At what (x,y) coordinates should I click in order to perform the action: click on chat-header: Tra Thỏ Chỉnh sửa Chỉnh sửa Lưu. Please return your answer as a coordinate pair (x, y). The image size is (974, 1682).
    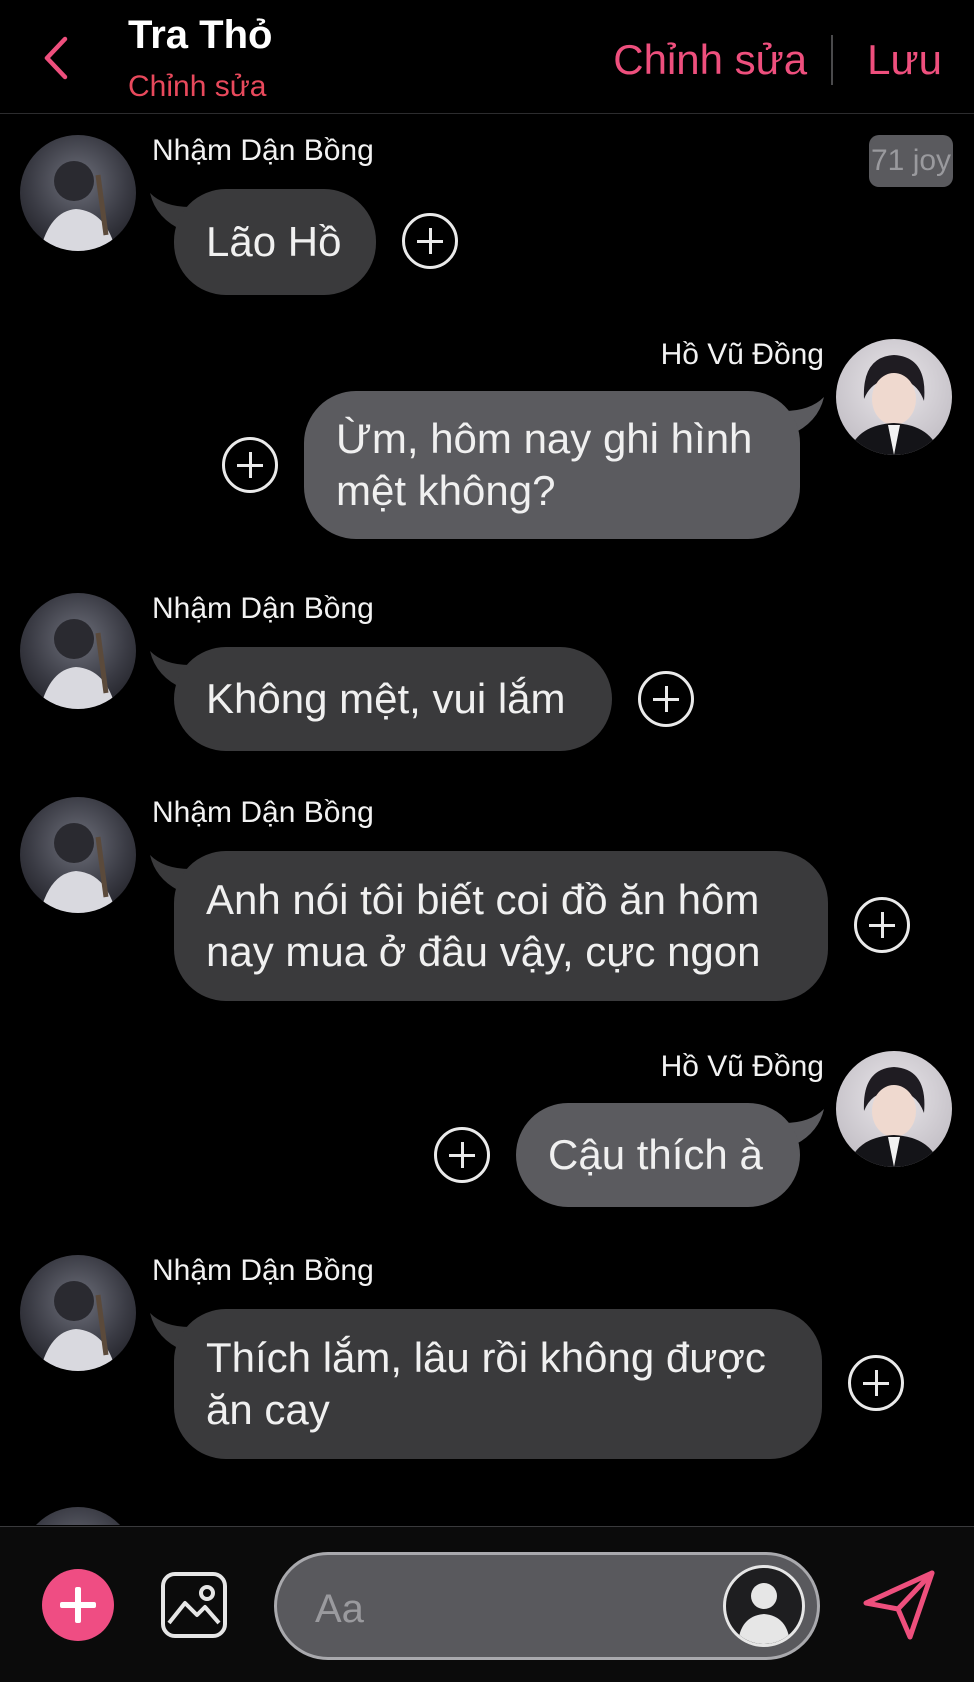
    Looking at the image, I should click on (487, 57).